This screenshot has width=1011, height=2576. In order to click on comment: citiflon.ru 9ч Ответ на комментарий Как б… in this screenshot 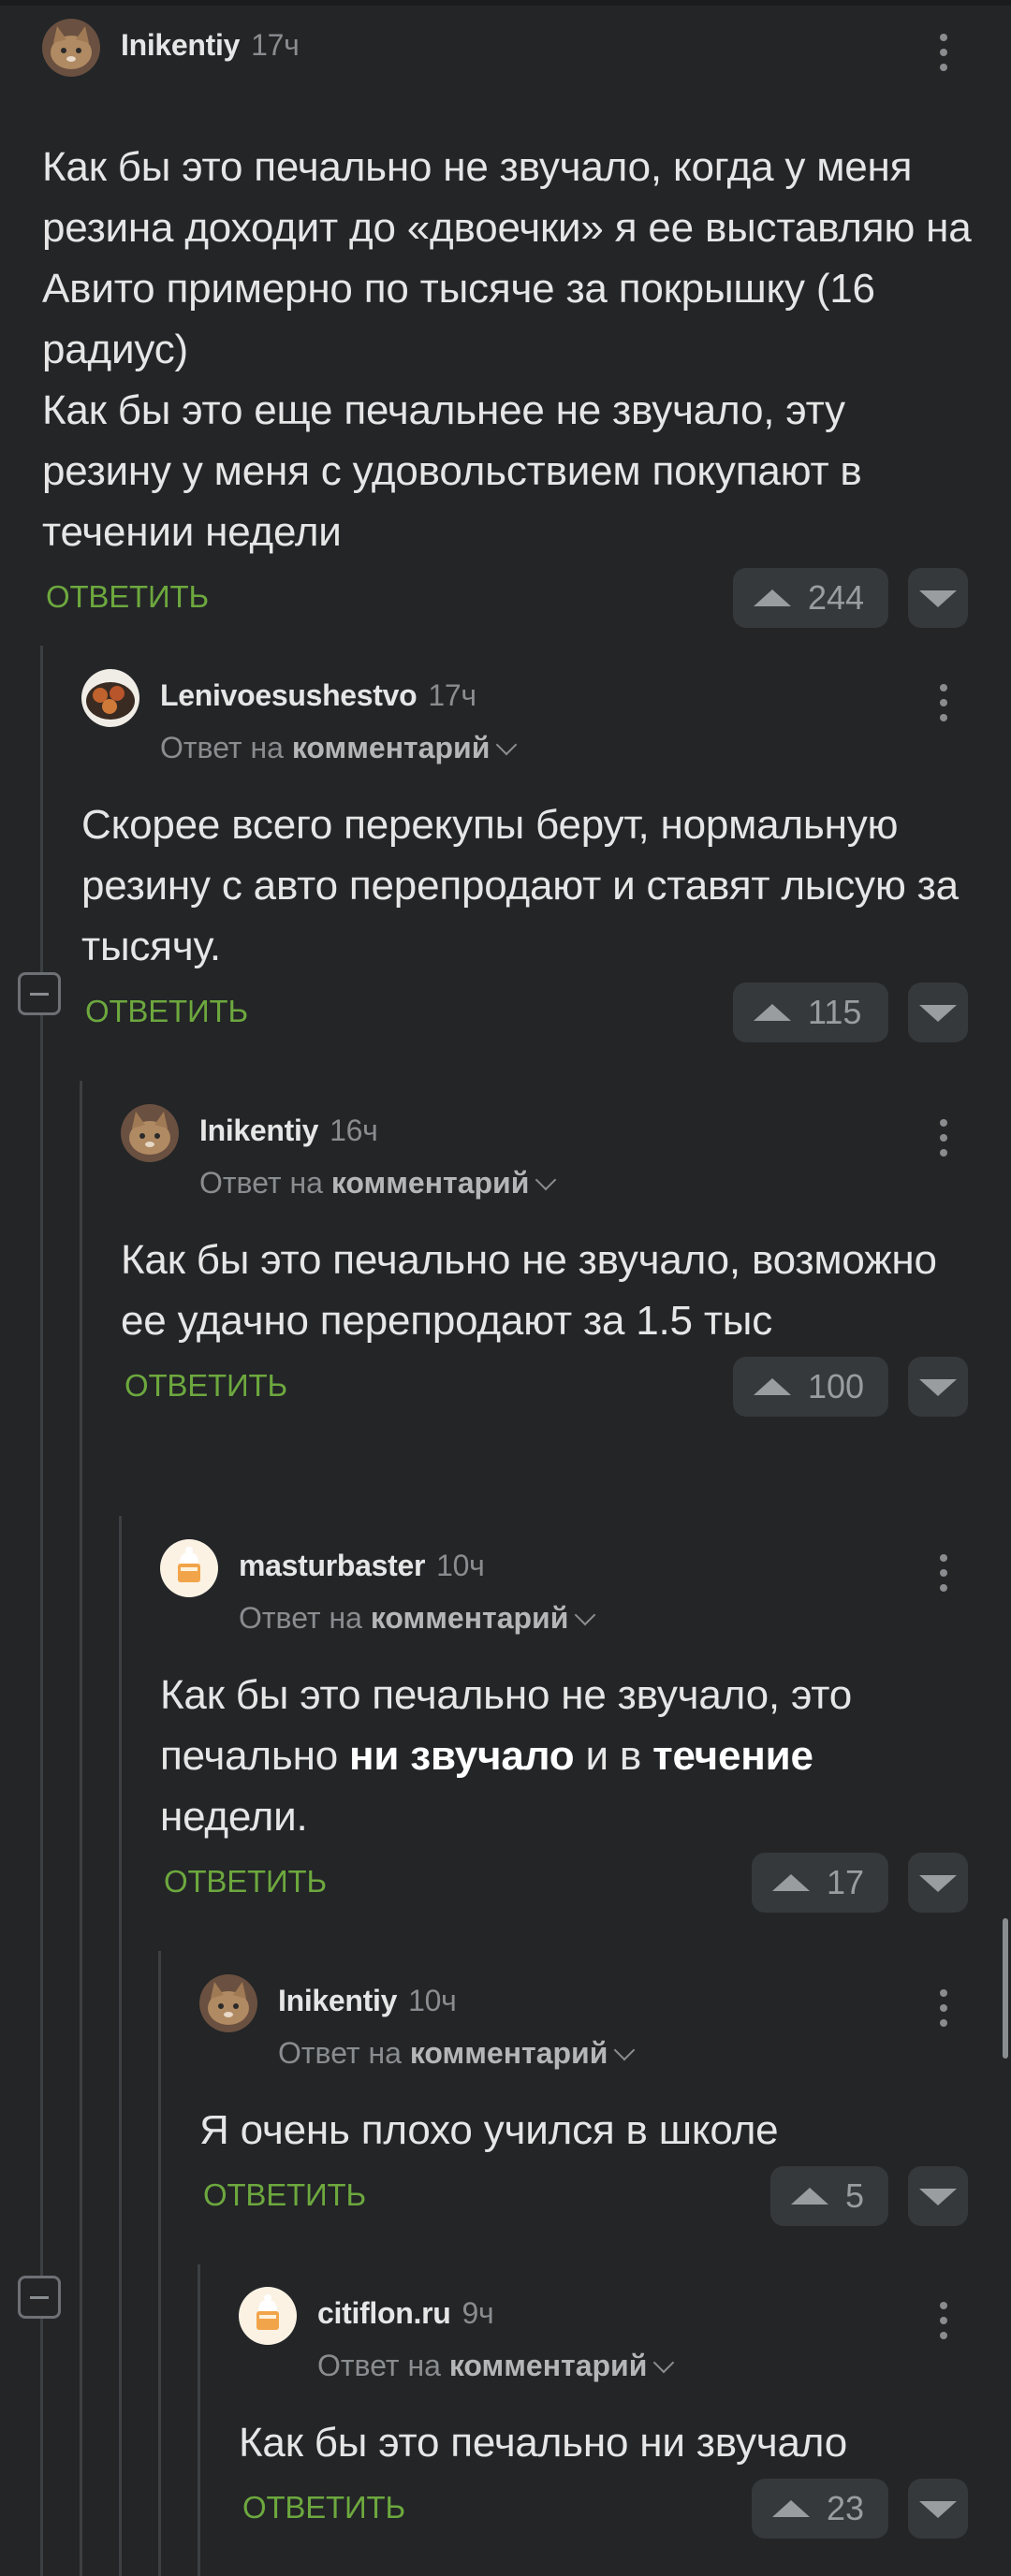, I will do `click(625, 2415)`.